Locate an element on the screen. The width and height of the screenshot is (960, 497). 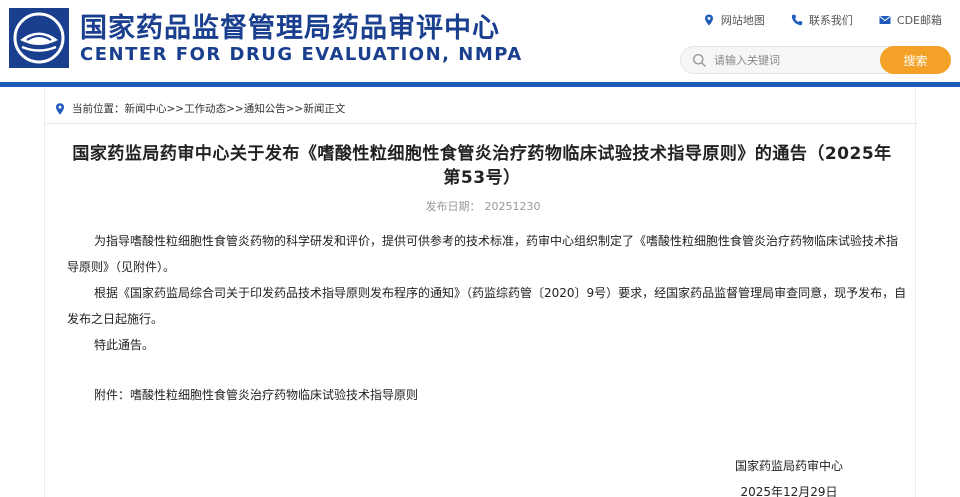
cde-mail-link: CDE邮箱 is located at coordinates (910, 20).